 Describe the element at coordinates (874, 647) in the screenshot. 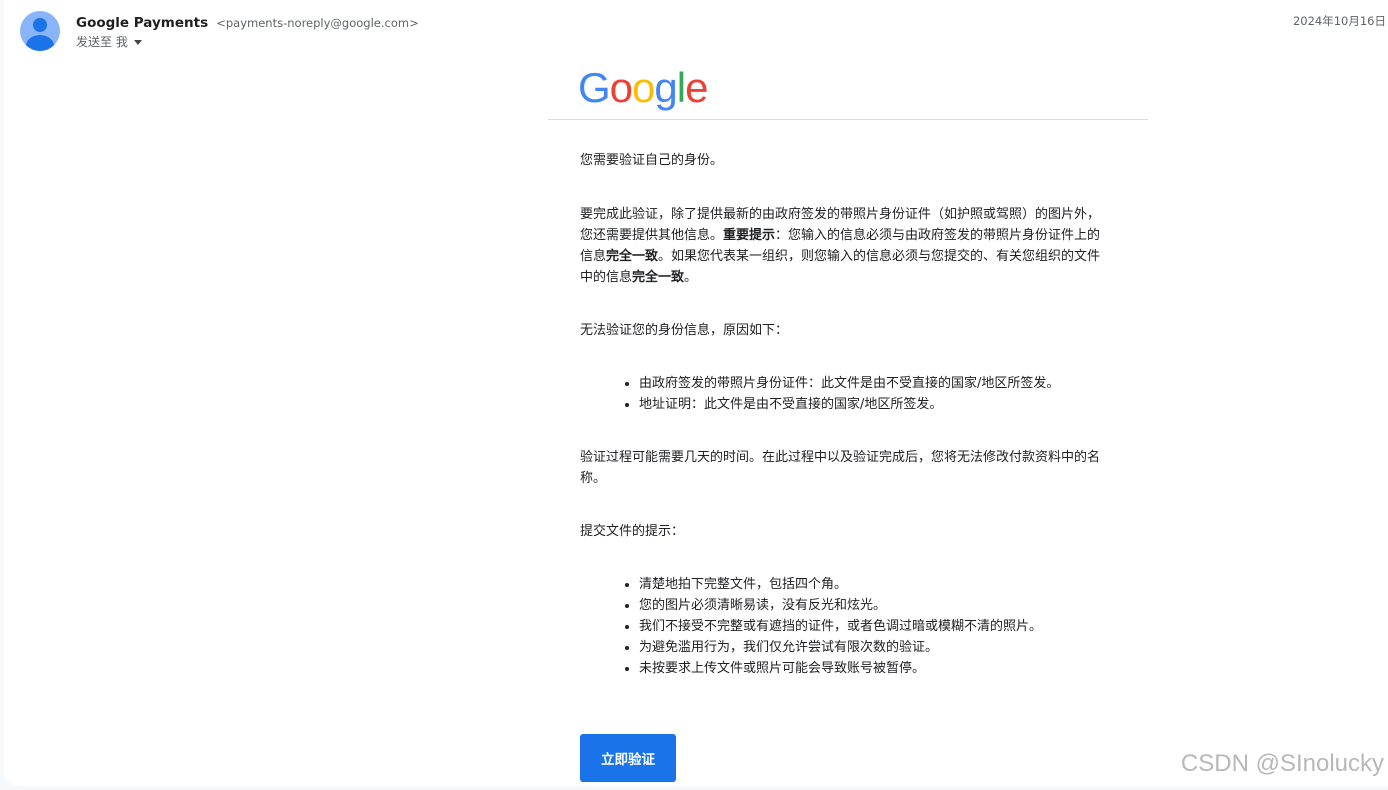

I see `tip-item: 为避免滥用行为，我们仅允许尝试有限次数的验证。` at that location.